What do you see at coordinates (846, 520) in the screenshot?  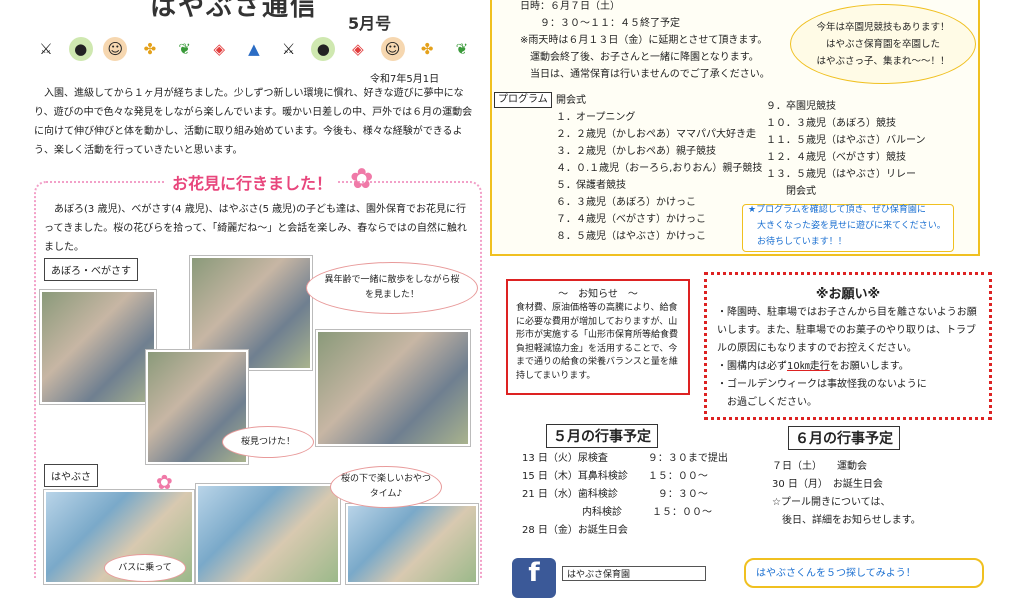 I see `schedule-item: 後日、詳細をお知らせします。` at bounding box center [846, 520].